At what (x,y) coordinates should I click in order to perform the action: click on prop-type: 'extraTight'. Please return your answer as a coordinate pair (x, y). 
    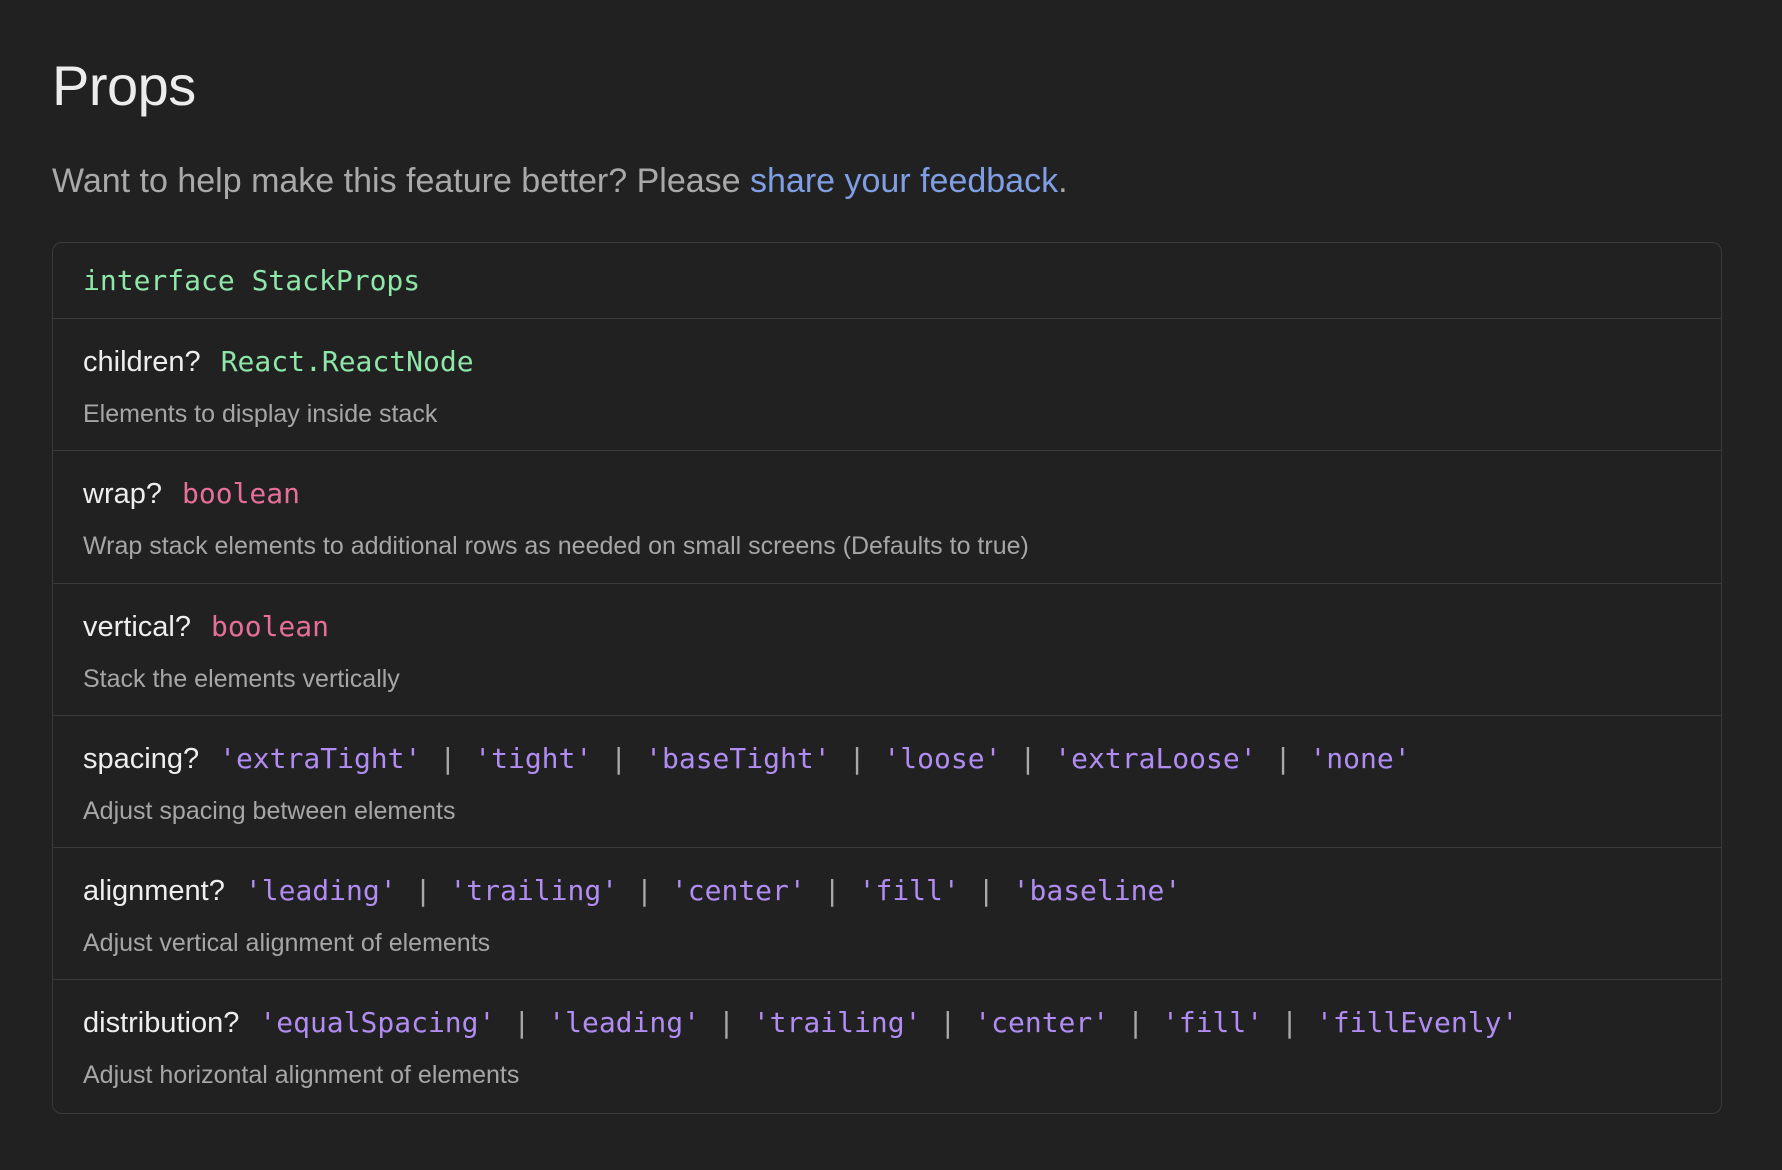
    Looking at the image, I should click on (320, 758).